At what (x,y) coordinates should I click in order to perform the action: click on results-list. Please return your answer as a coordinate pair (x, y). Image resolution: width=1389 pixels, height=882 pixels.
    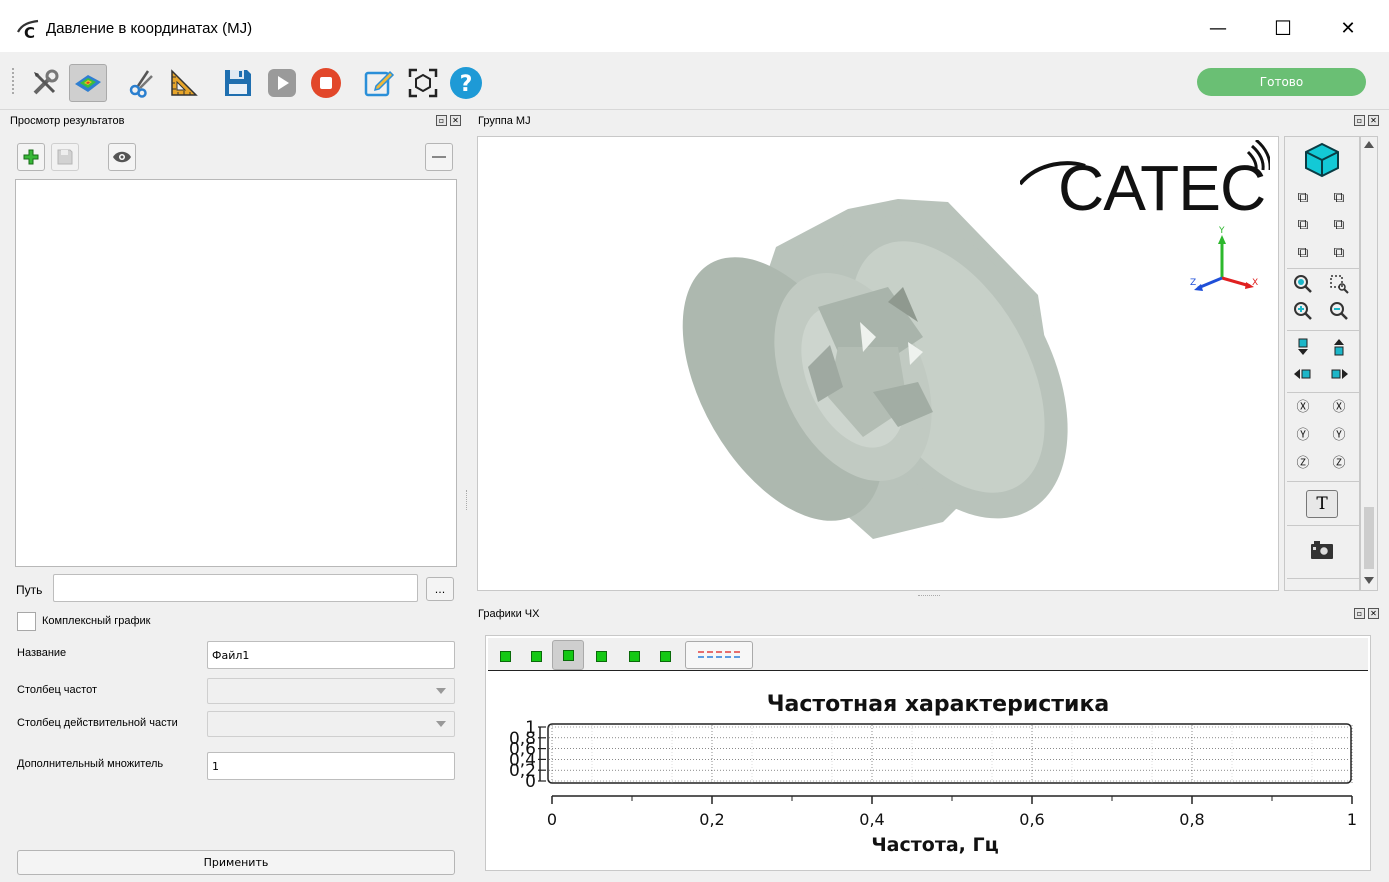
    Looking at the image, I should click on (236, 373).